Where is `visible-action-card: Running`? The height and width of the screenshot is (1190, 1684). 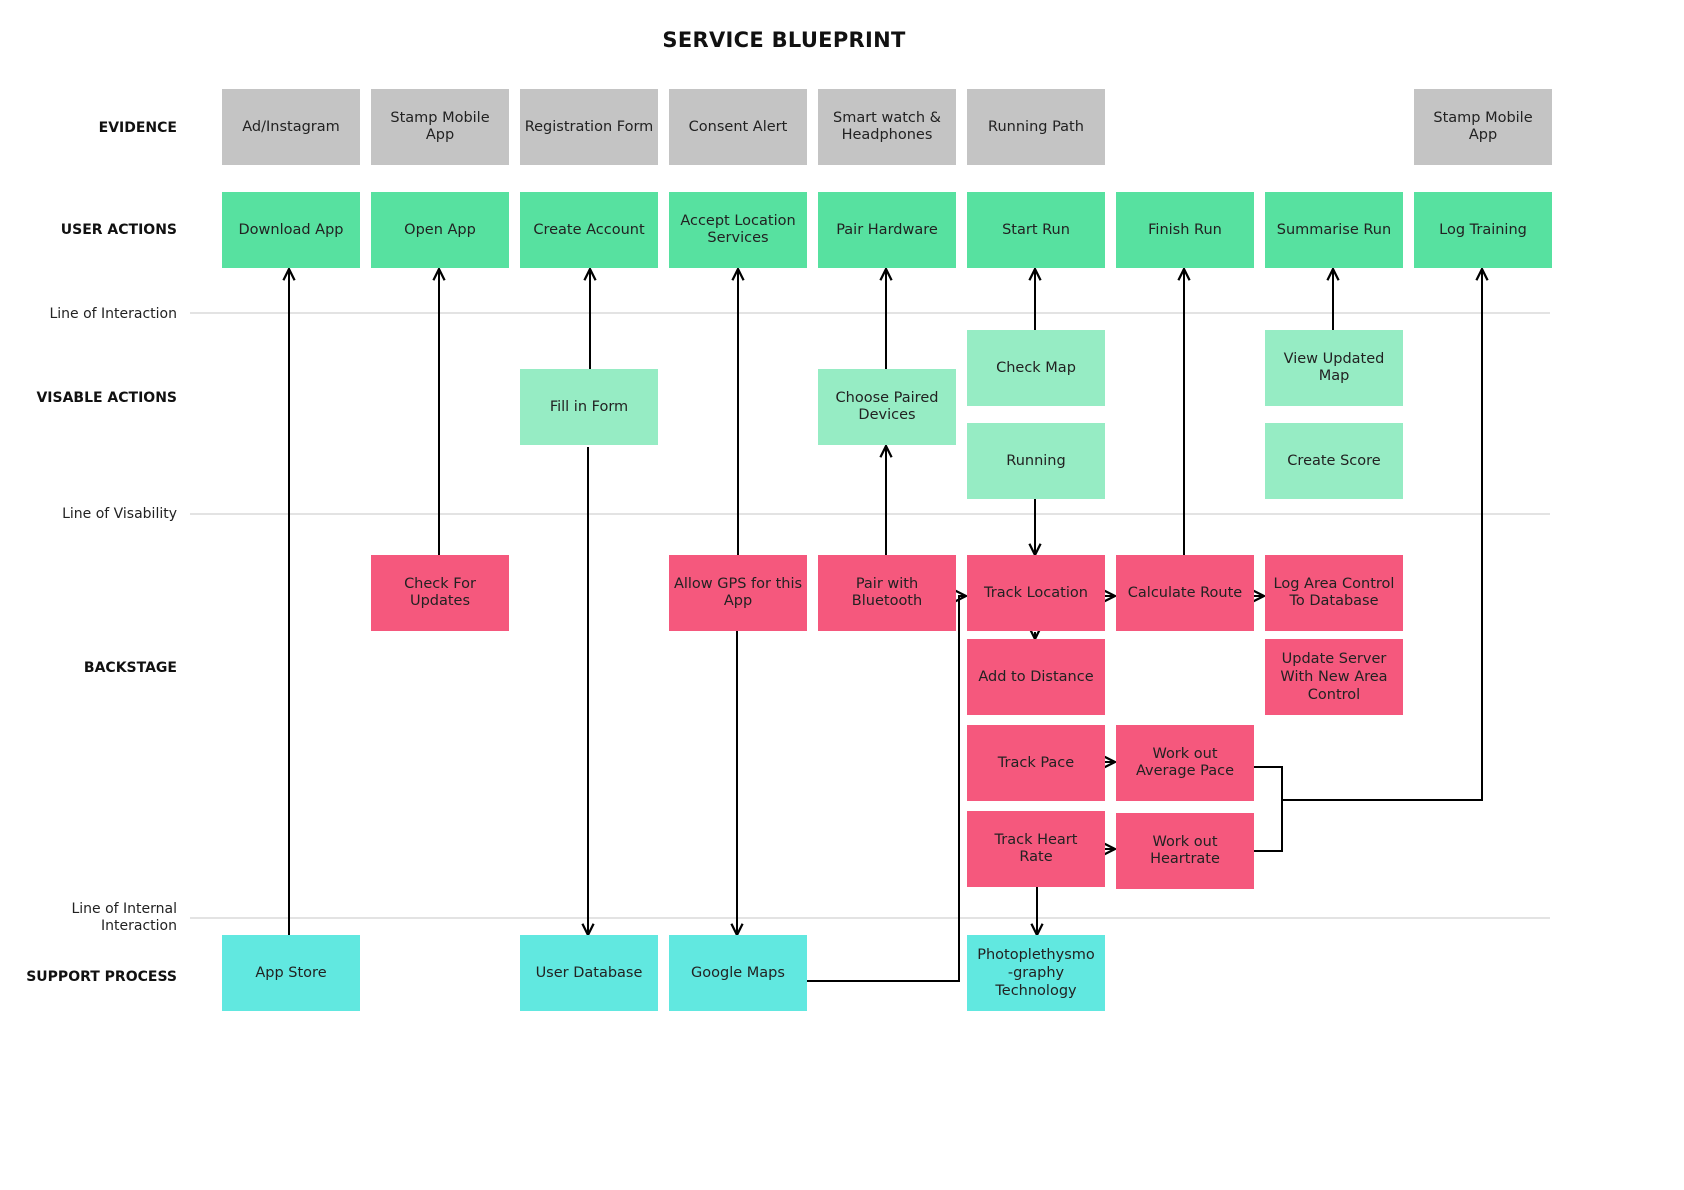 visible-action-card: Running is located at coordinates (1036, 461).